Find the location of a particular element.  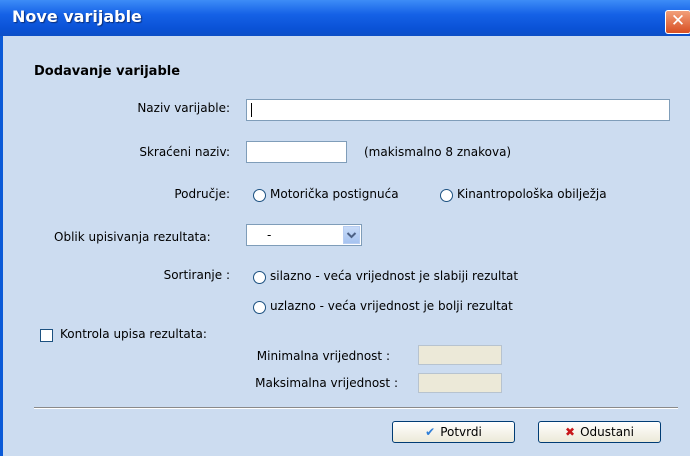

close-icon: ✕ is located at coordinates (678, 21).